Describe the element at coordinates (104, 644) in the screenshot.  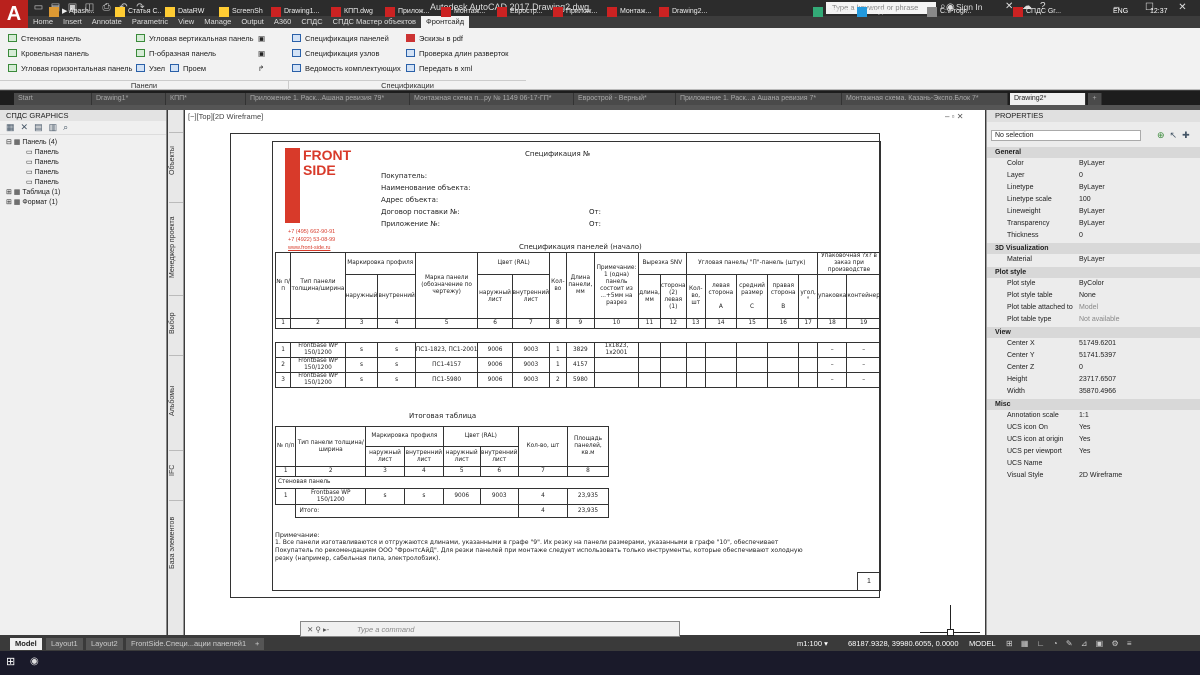
I see `tab-layout2: Layout2` at that location.